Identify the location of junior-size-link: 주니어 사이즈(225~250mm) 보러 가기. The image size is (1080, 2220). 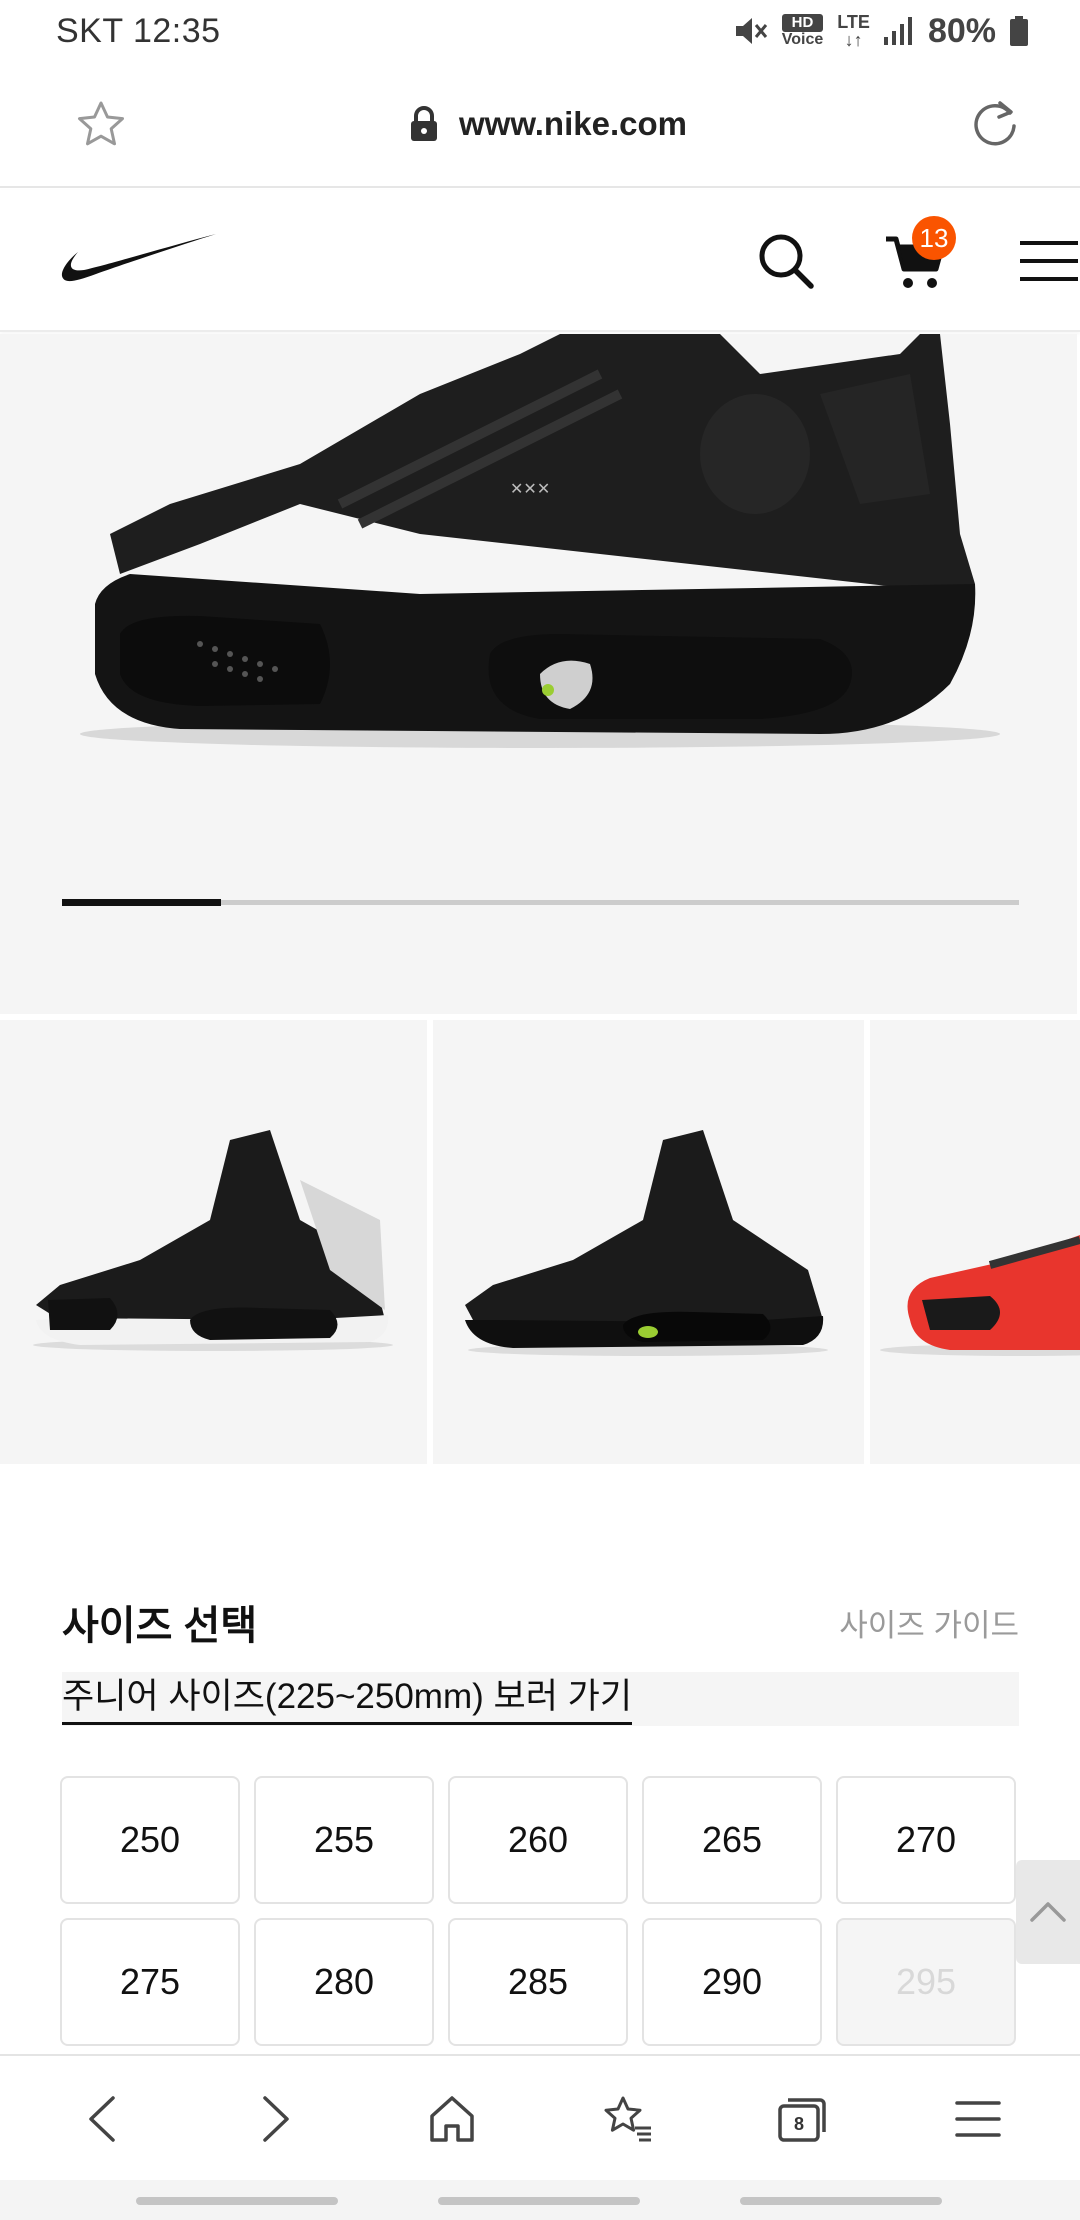
(347, 1699).